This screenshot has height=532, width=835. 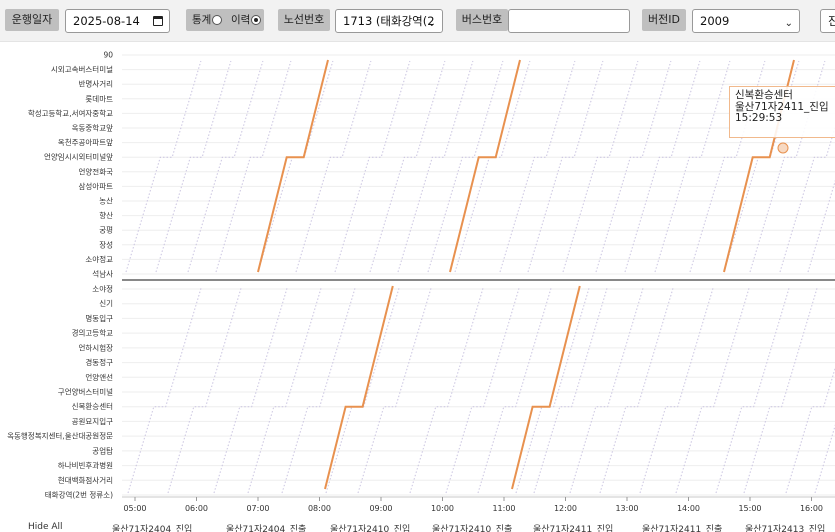 I want to click on x-tick-label: 10:00, so click(x=442, y=508).